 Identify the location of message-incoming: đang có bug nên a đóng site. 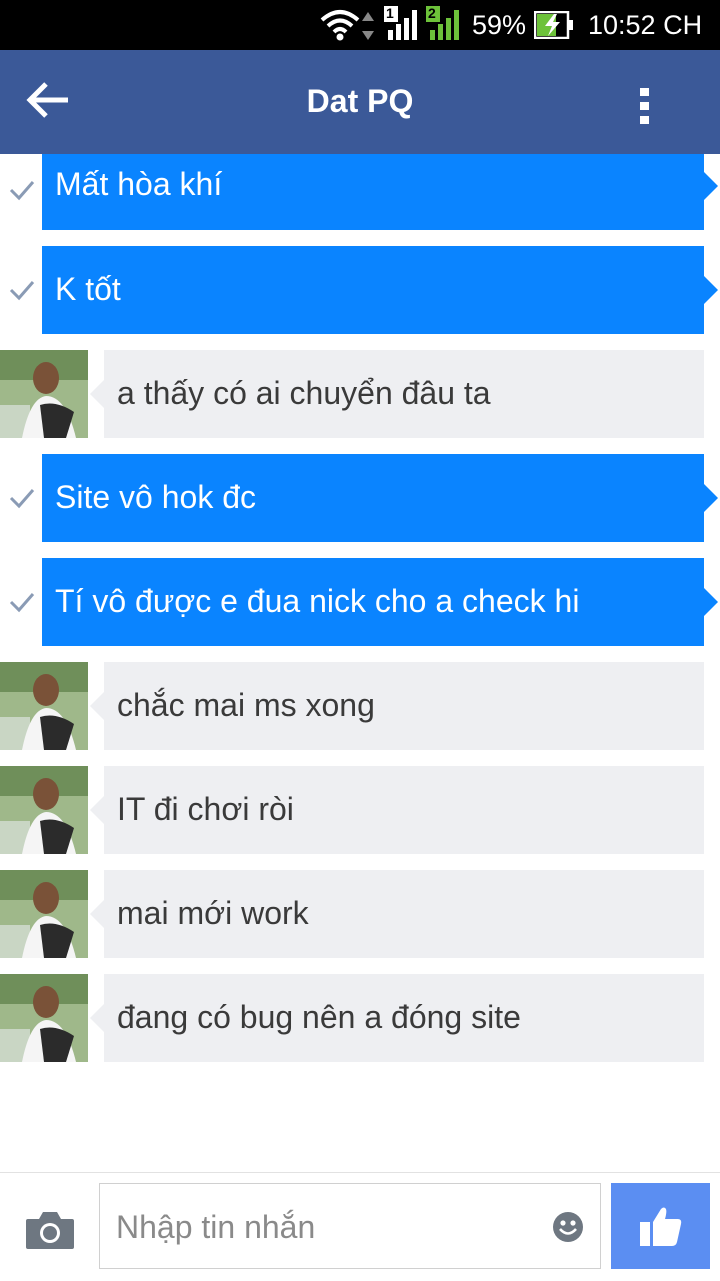
(360, 1018).